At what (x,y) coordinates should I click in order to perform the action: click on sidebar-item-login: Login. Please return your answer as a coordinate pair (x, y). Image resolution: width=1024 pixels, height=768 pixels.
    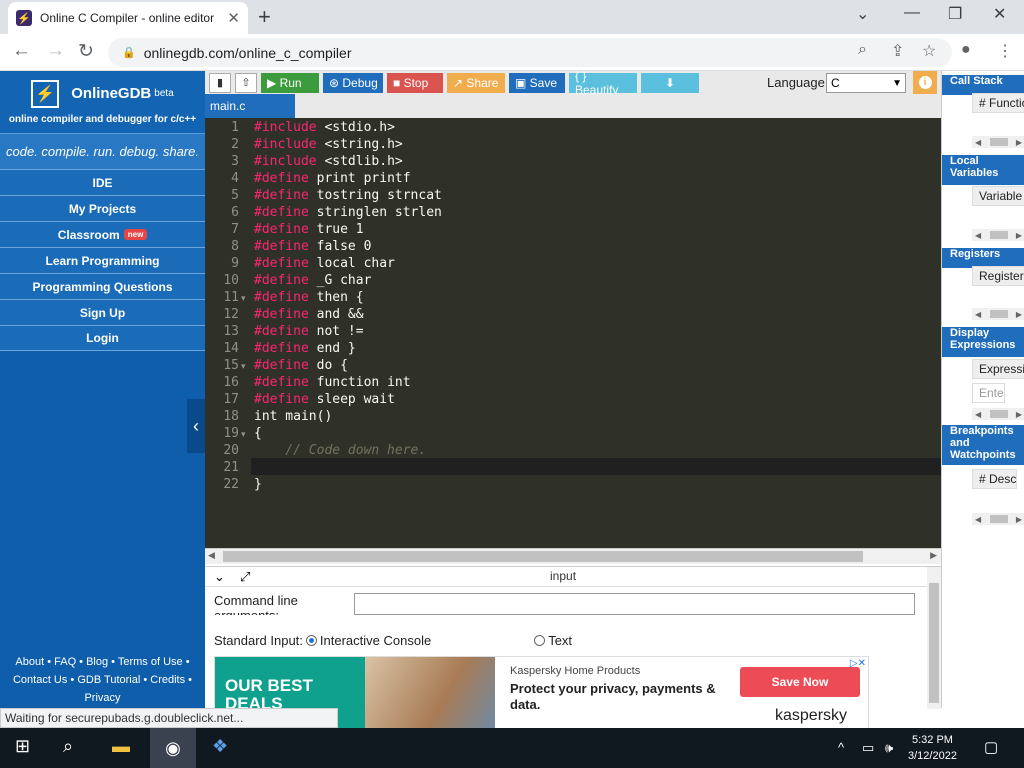
    Looking at the image, I should click on (102, 338).